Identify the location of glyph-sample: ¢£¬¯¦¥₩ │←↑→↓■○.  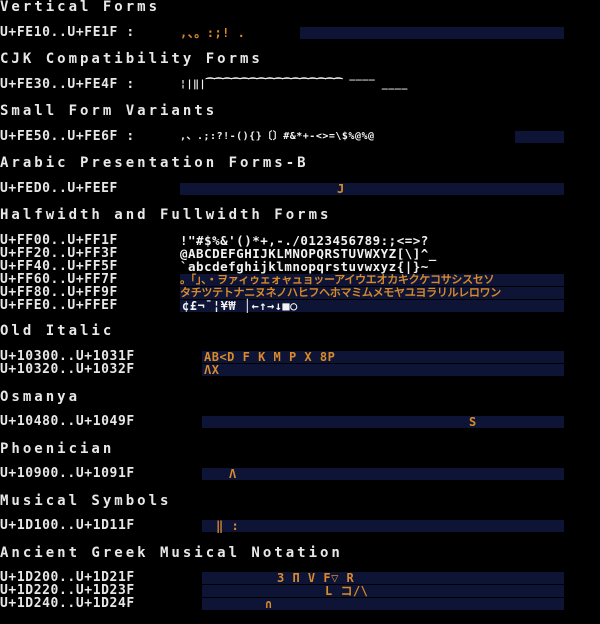
(240, 306).